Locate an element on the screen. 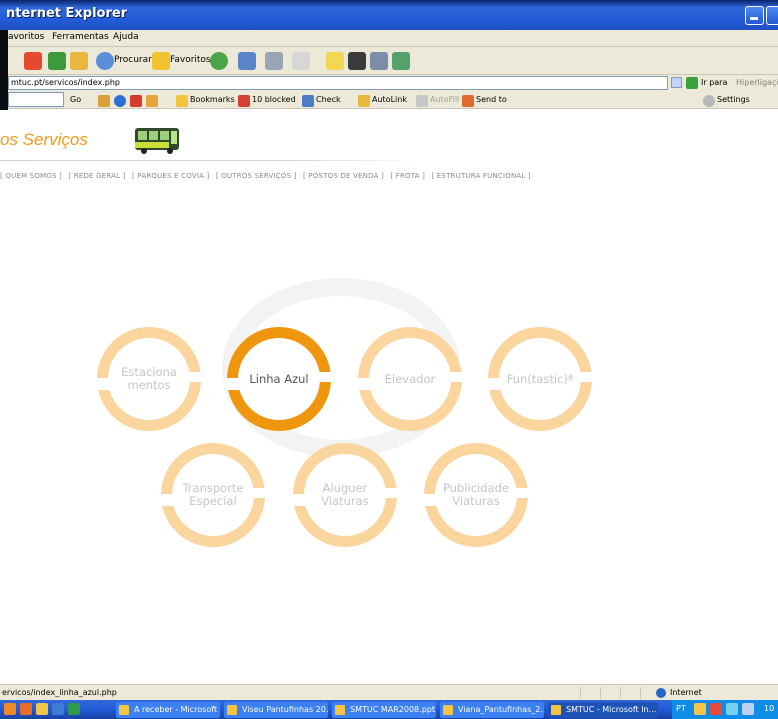 This screenshot has height=719, width=778. notes-icon is located at coordinates (335, 61).